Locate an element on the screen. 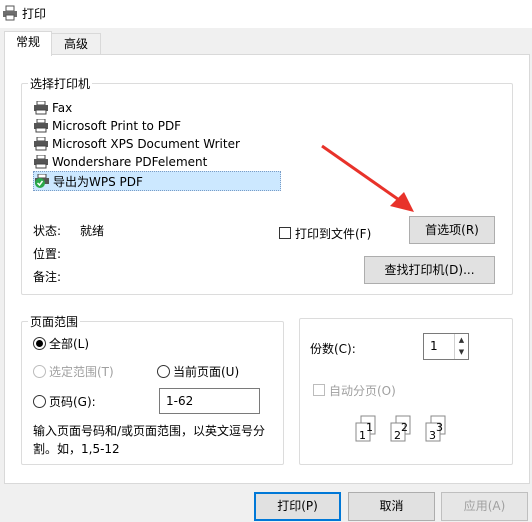  red-arrow-annotation is located at coordinates (367, 178).